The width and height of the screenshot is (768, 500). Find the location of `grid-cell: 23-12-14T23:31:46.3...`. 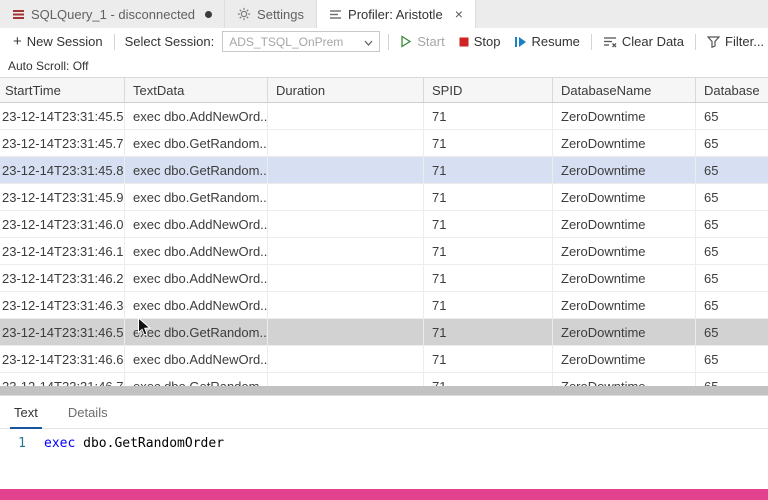

grid-cell: 23-12-14T23:31:46.3... is located at coordinates (62, 305).